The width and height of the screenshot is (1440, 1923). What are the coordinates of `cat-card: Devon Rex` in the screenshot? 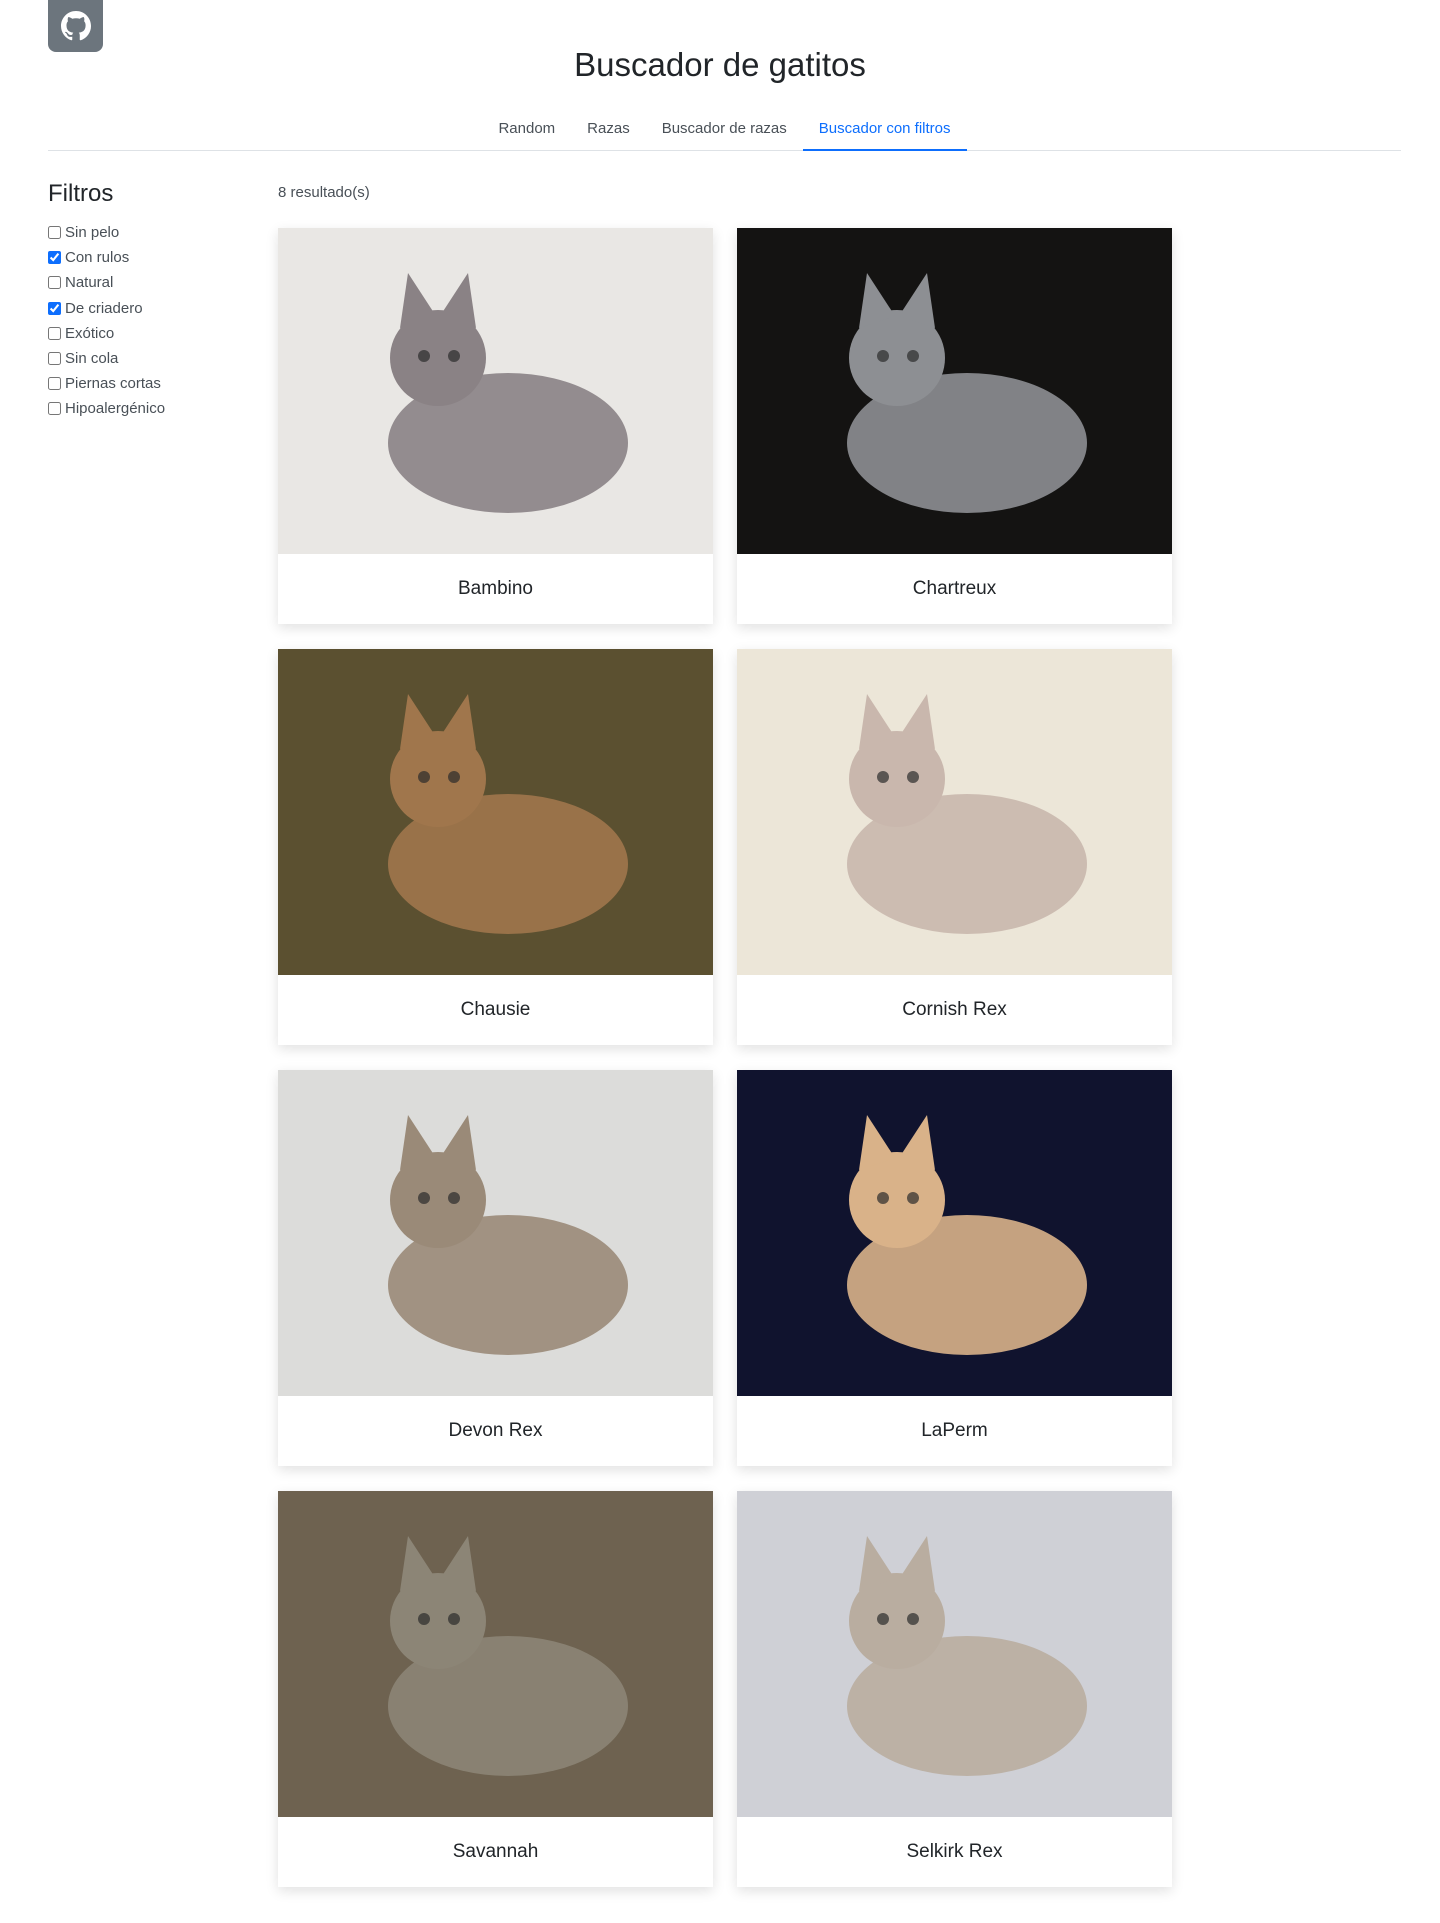 It's located at (495, 1268).